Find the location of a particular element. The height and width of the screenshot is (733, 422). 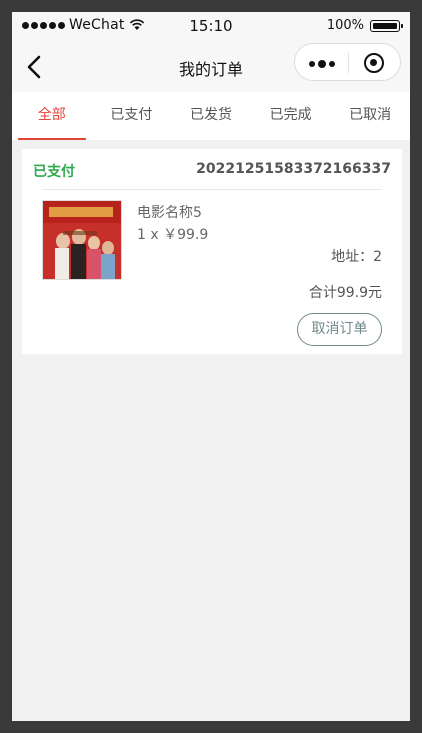

product-name: 电影名称5 is located at coordinates (169, 213).